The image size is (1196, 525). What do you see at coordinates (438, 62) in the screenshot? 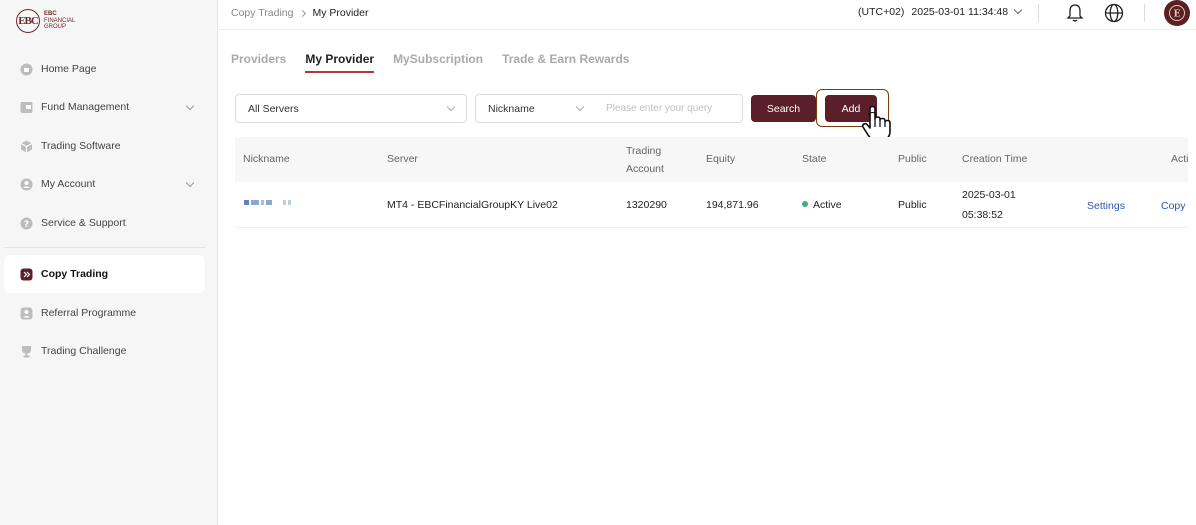
I see `tab-my-subscription: MySubscription` at bounding box center [438, 62].